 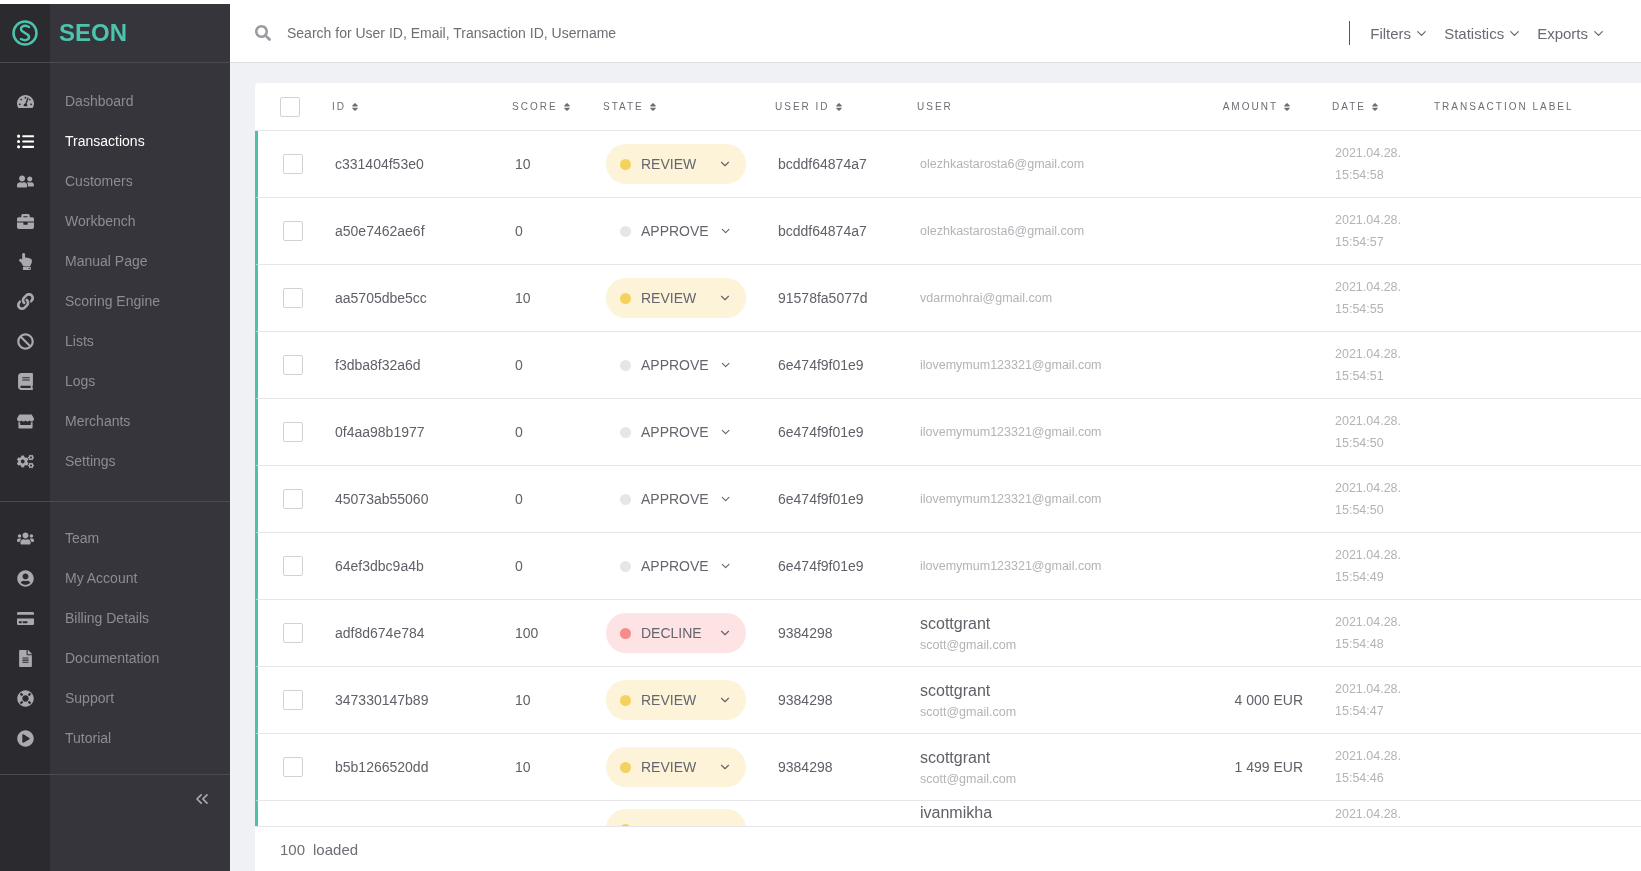 I want to click on column-header: DATE, so click(x=1383, y=106).